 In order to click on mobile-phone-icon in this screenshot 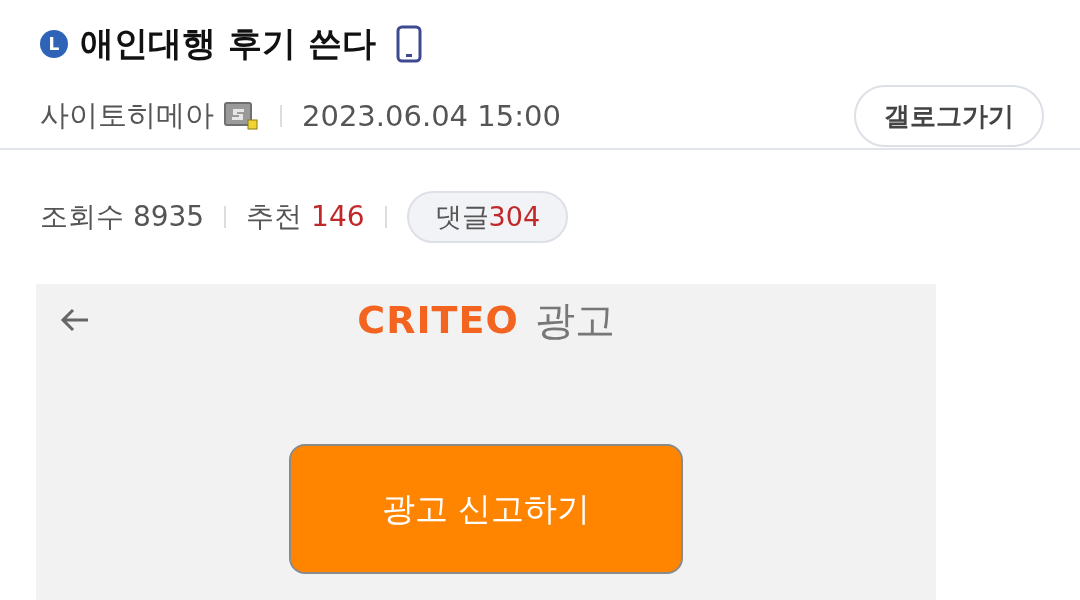, I will do `click(408, 44)`.